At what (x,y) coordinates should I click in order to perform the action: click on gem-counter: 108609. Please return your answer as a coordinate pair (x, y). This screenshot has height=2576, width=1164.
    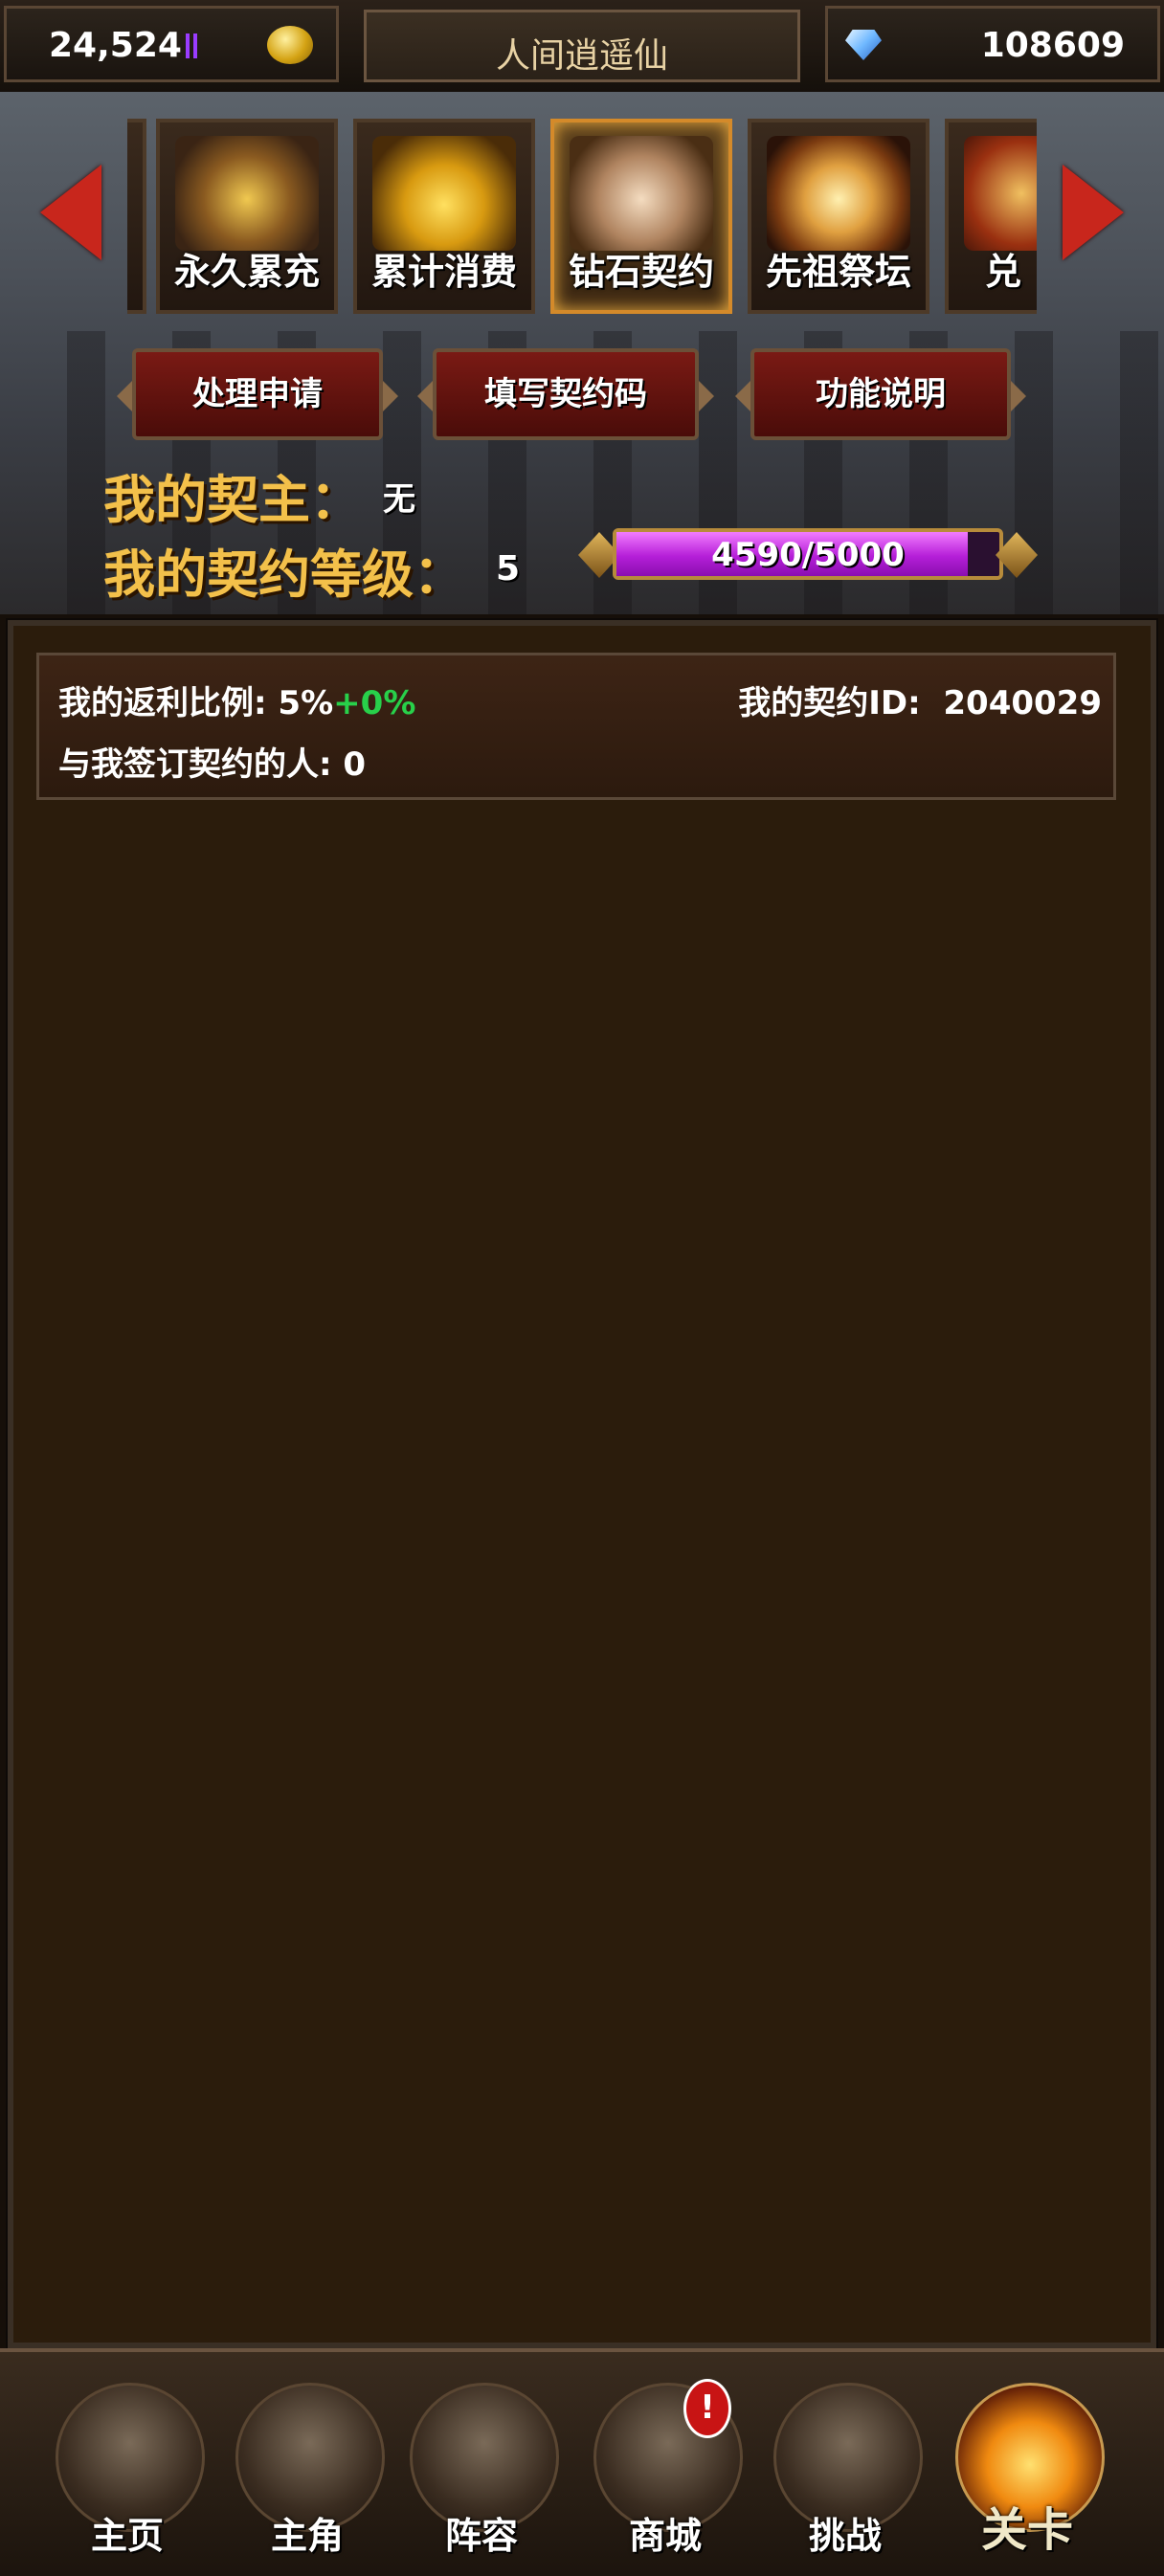
    Looking at the image, I should click on (992, 44).